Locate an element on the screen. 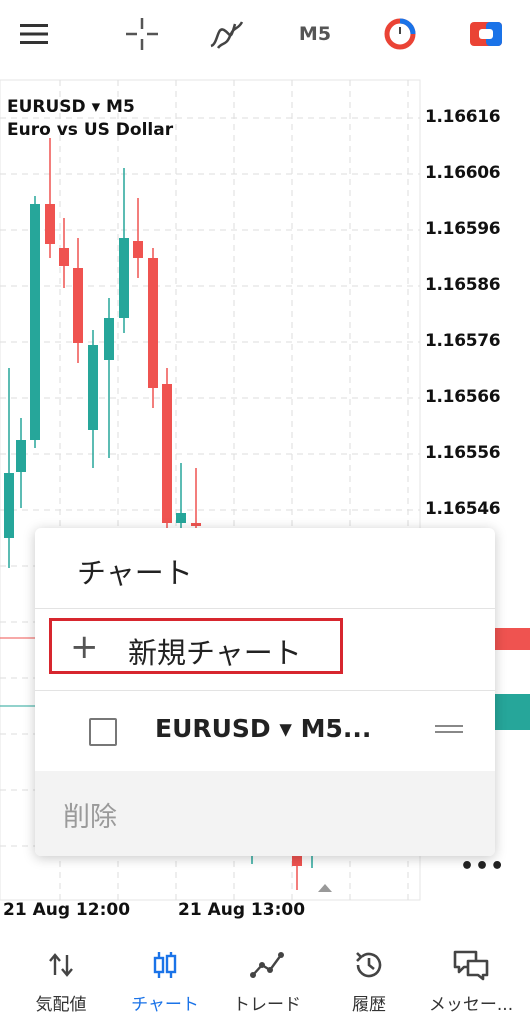  nav-label: 履歴 is located at coordinates (369, 1005).